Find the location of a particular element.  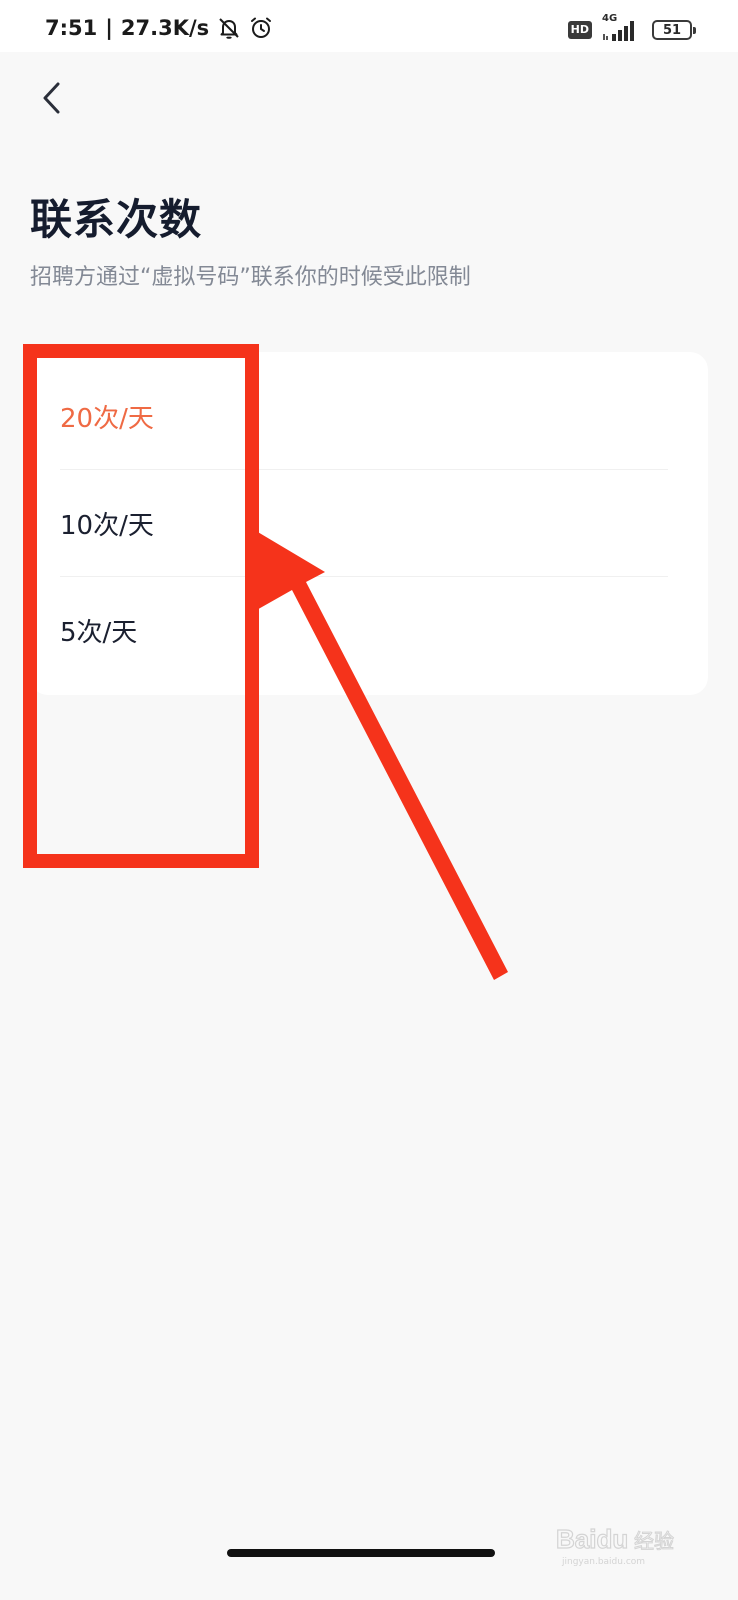

option-label: 5次/天 is located at coordinates (99, 633).